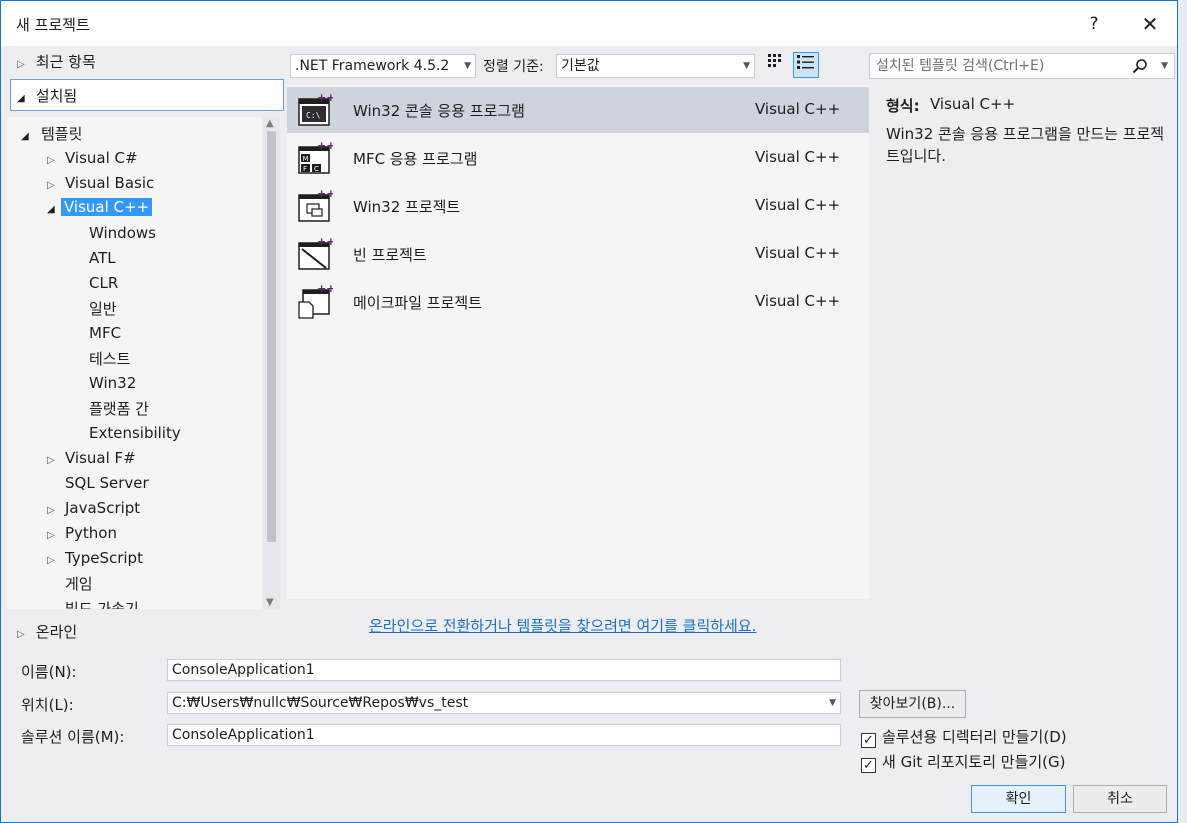  I want to click on location-field: C:₩Users₩nullc₩Source₩Repos₩vs_test ▼, so click(504, 703).